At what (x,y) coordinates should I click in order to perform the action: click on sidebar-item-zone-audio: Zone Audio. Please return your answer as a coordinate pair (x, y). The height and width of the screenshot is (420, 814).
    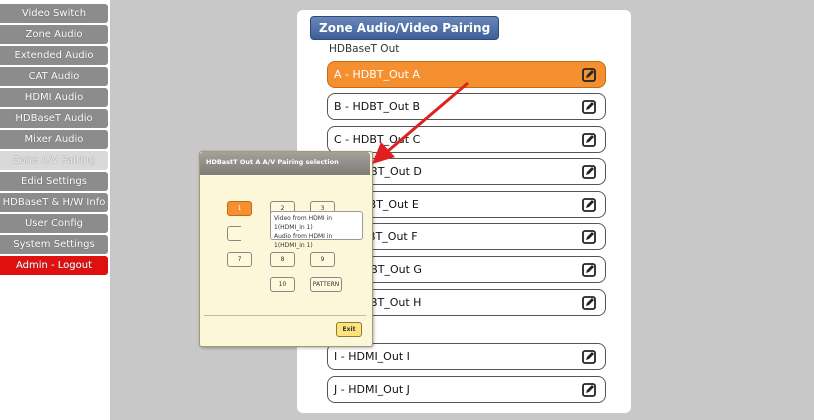
    Looking at the image, I should click on (54, 34).